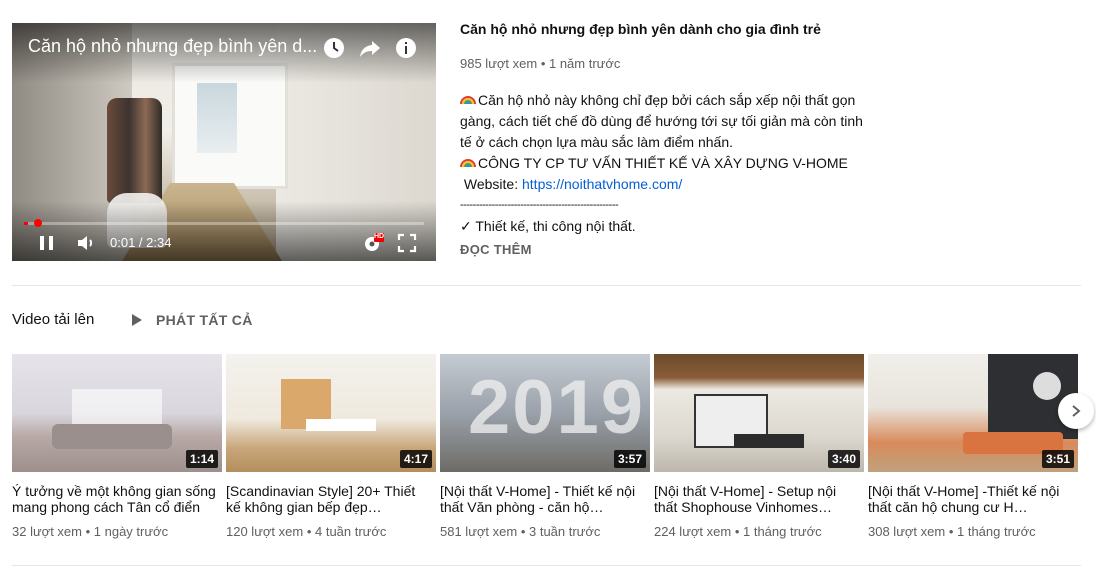 The height and width of the screenshot is (569, 1096). I want to click on duration-badge: 4:17, so click(415, 459).